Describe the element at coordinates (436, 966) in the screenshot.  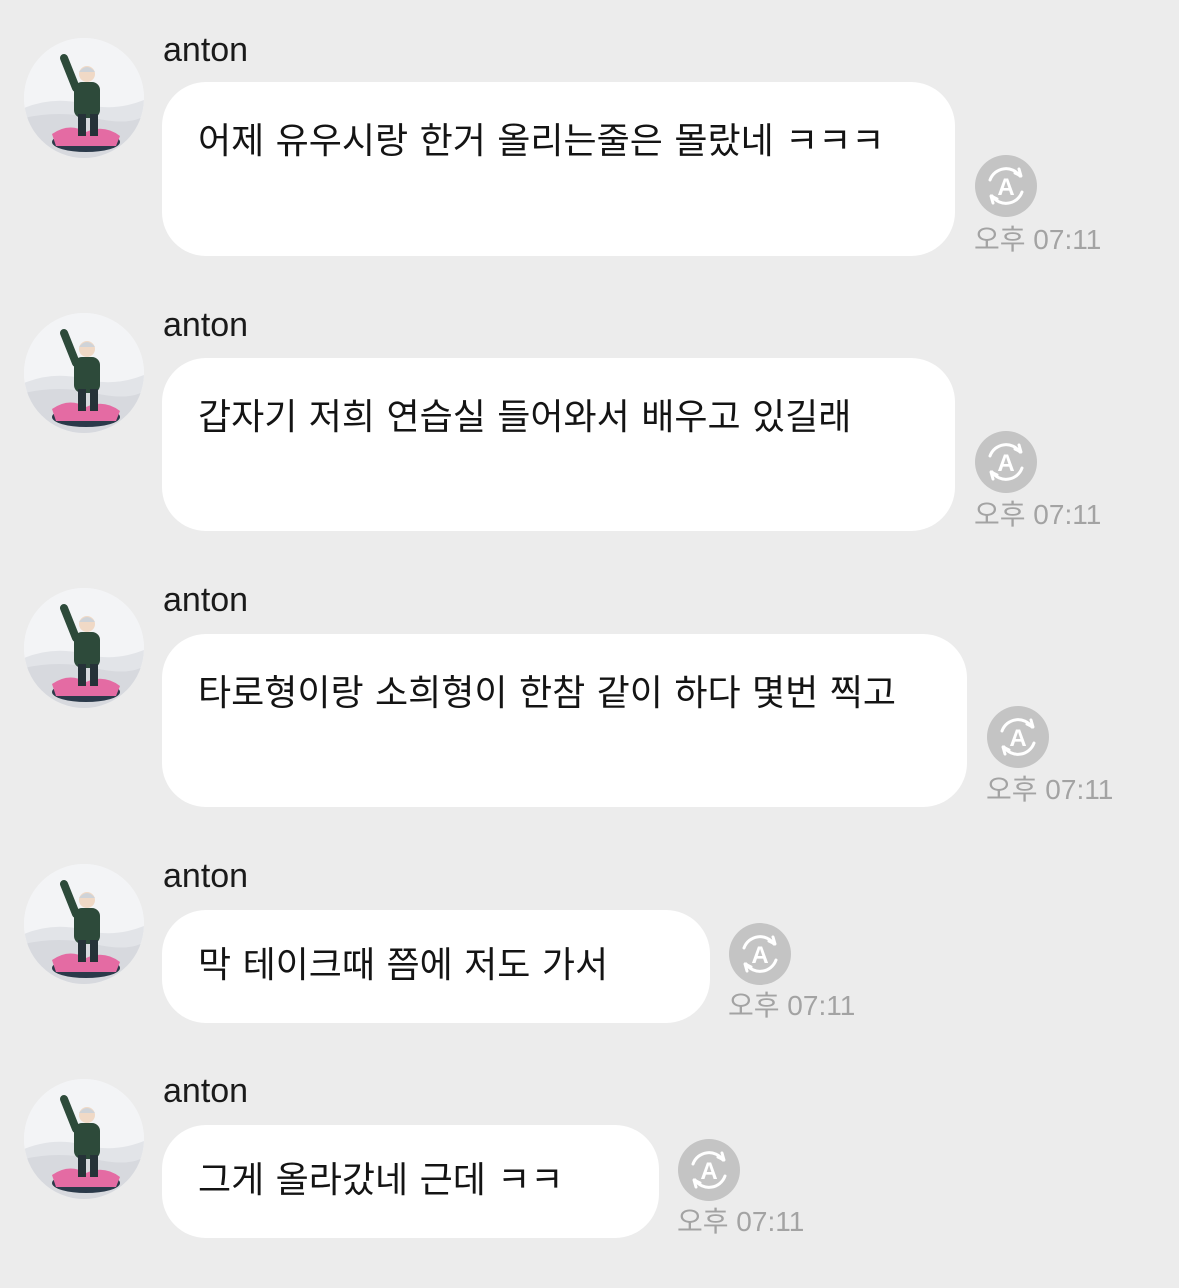
I see `message-bubble: 막 테이크때 쯤에 저도 가서` at that location.